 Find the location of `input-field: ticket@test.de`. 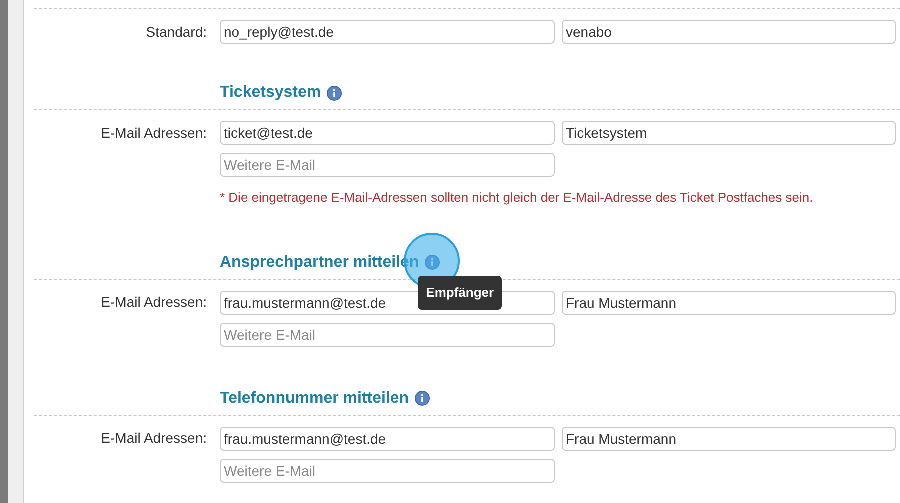

input-field: ticket@test.de is located at coordinates (387, 133).